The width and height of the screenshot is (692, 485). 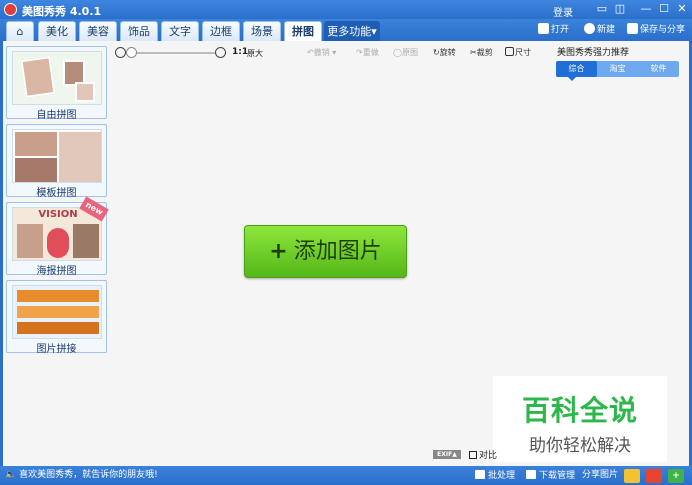 I want to click on compare-button: 对比, so click(x=483, y=454).